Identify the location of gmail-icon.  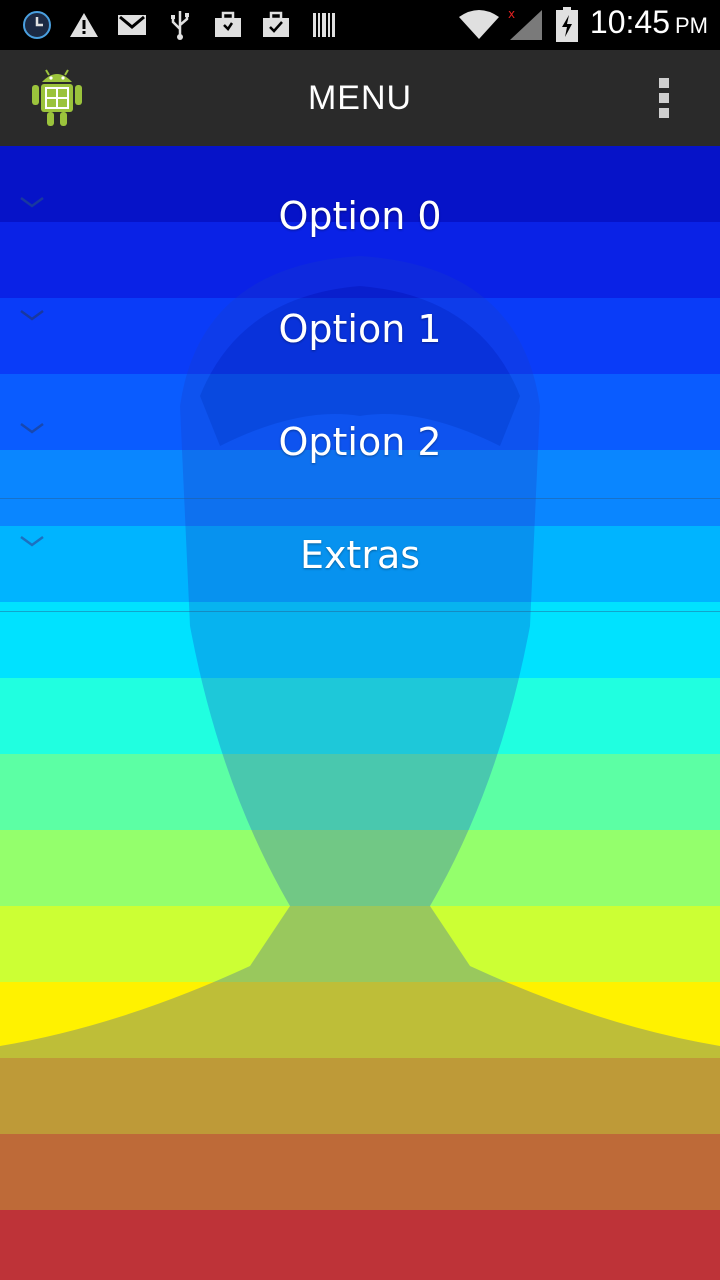
(132, 25).